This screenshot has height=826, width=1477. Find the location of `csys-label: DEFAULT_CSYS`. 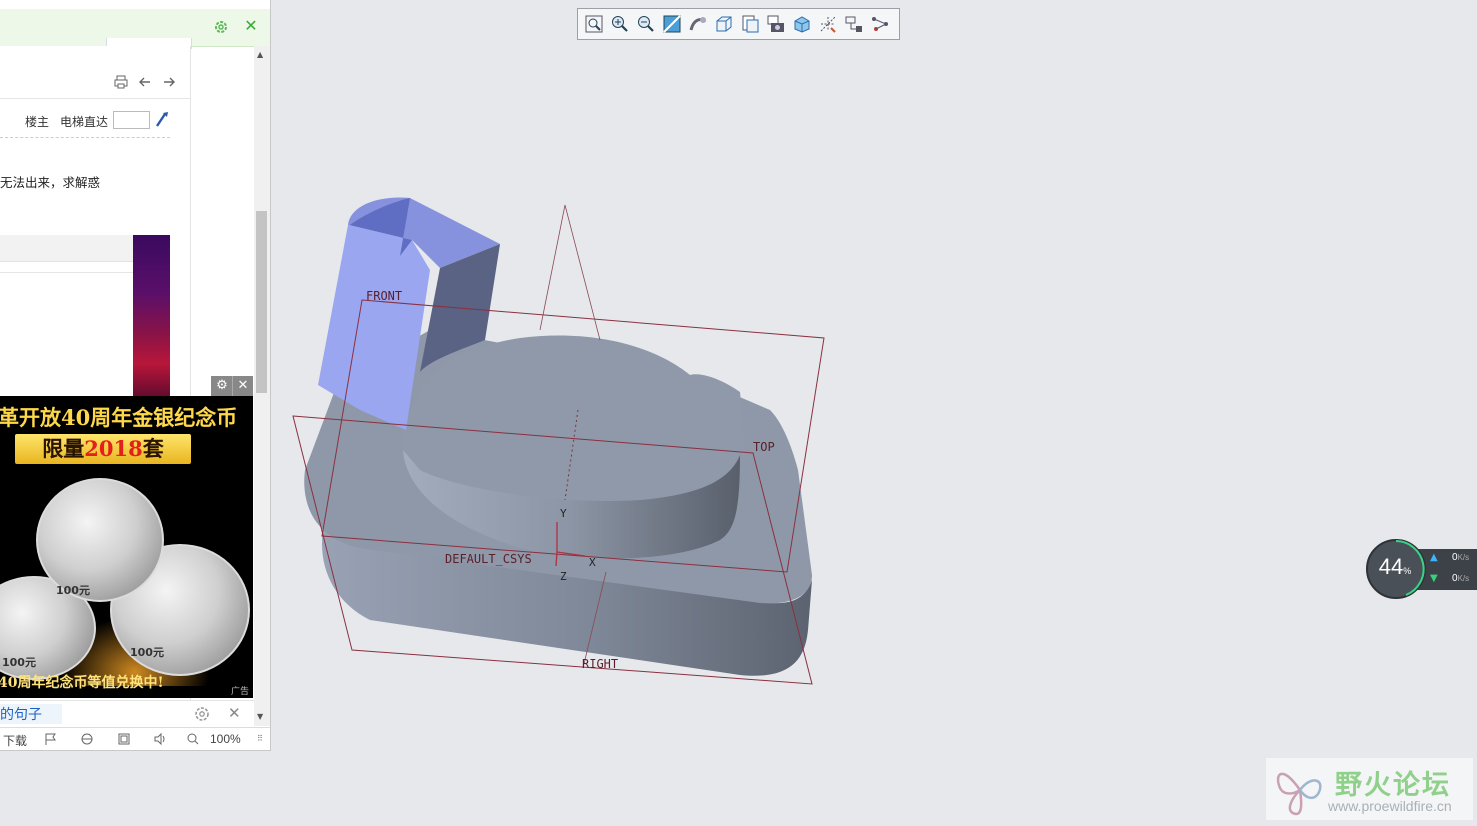

csys-label: DEFAULT_CSYS is located at coordinates (488, 559).